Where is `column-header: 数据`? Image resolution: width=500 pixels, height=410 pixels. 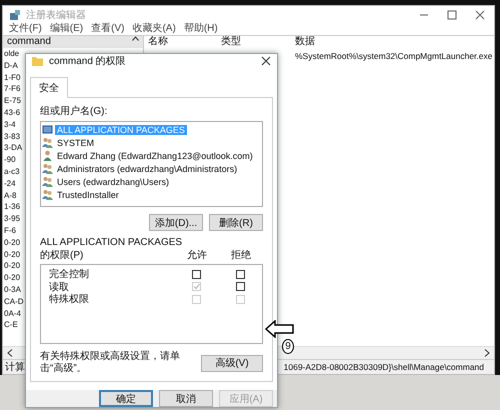 column-header: 数据 is located at coordinates (394, 42).